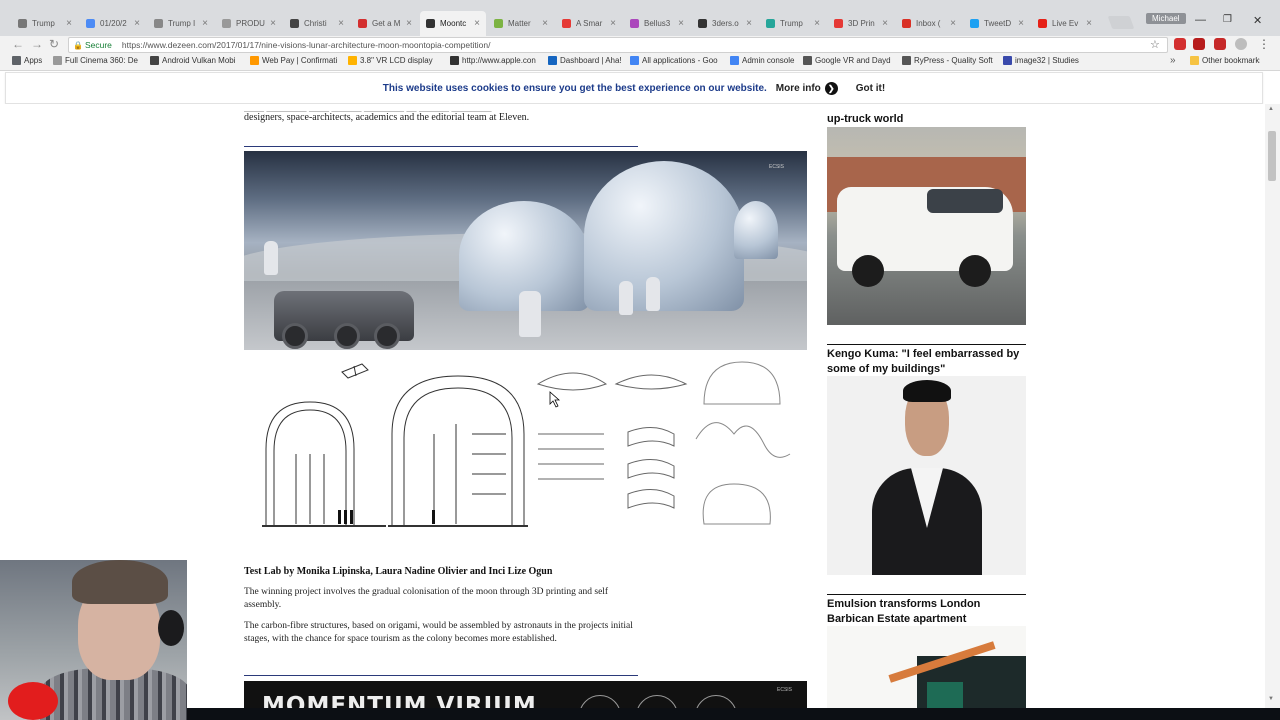  Describe the element at coordinates (497, 60) in the screenshot. I see `bookmark-item: http://www.apple.con` at that location.